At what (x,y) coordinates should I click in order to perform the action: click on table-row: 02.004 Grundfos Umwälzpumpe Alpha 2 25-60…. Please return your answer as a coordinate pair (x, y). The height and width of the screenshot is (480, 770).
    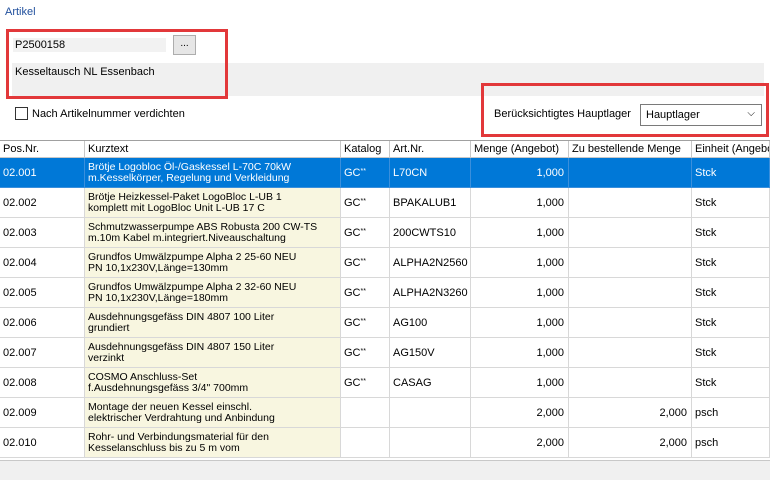
    Looking at the image, I should click on (385, 263).